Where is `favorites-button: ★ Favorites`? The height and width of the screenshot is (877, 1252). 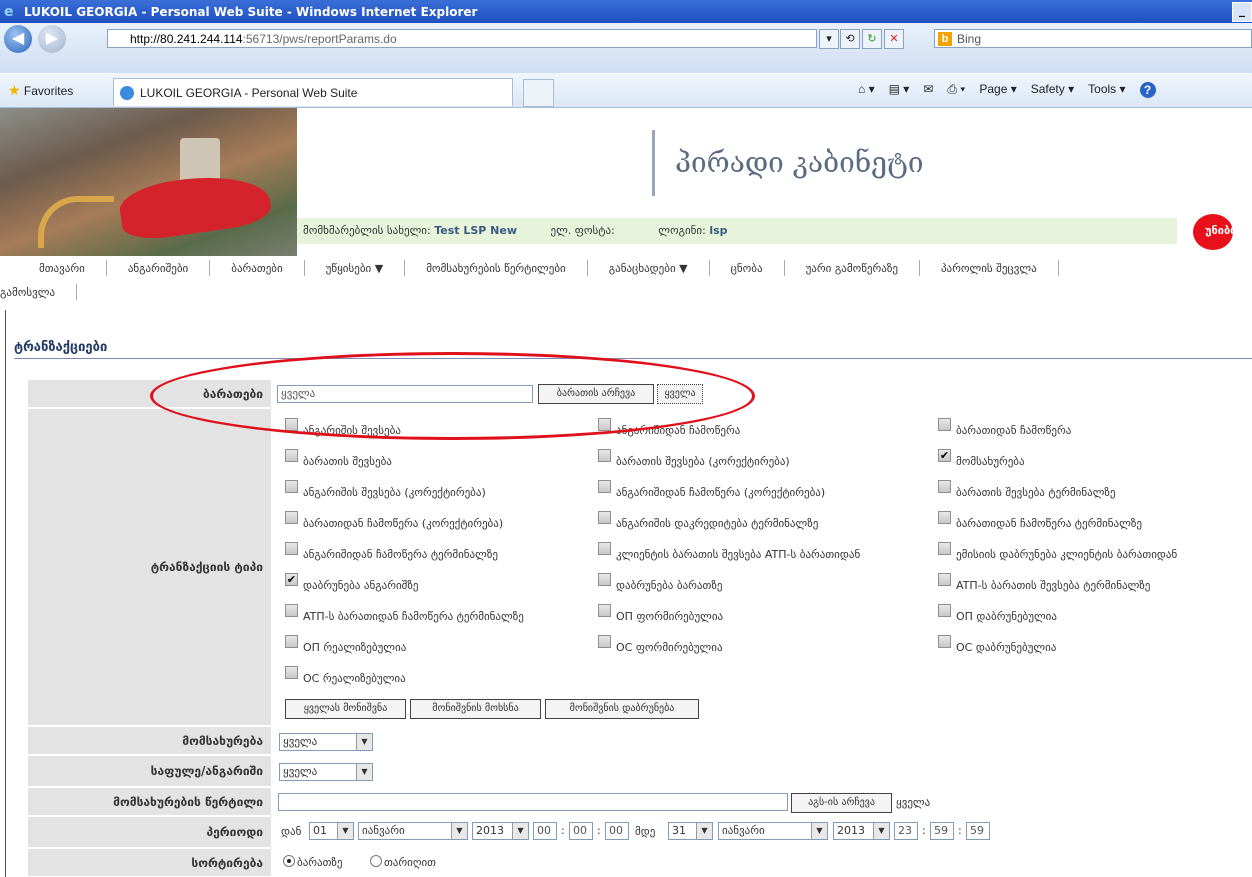
favorites-button: ★ Favorites is located at coordinates (40, 90).